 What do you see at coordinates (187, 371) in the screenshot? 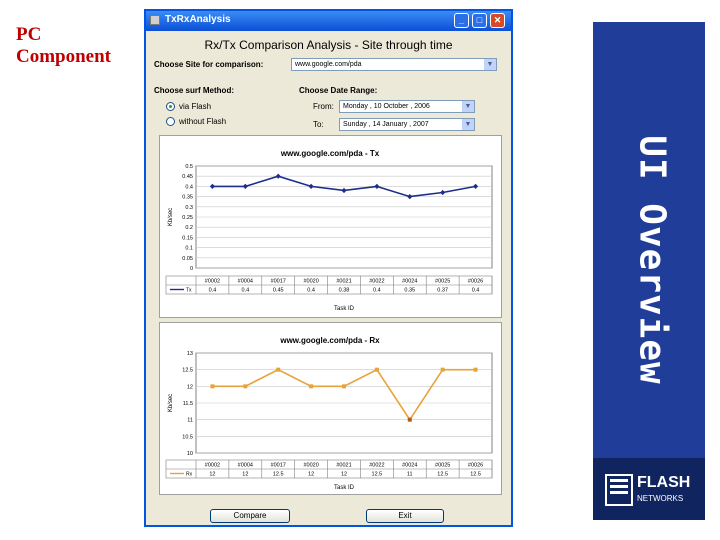
I see `y-tick-label: 12.5` at bounding box center [187, 371].